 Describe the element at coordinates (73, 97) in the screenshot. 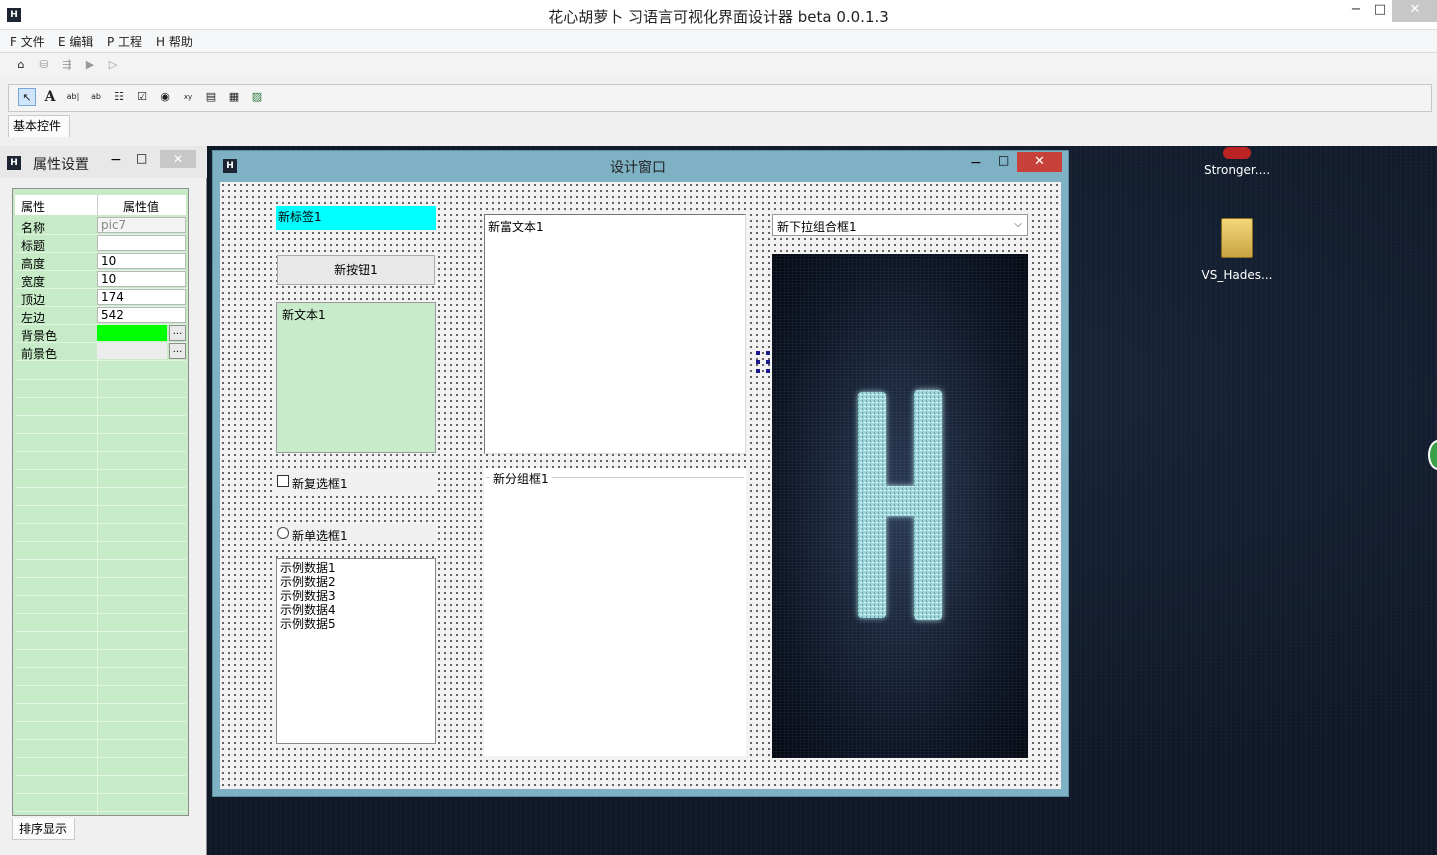

I see `textbox-tool-icon: ab|` at that location.